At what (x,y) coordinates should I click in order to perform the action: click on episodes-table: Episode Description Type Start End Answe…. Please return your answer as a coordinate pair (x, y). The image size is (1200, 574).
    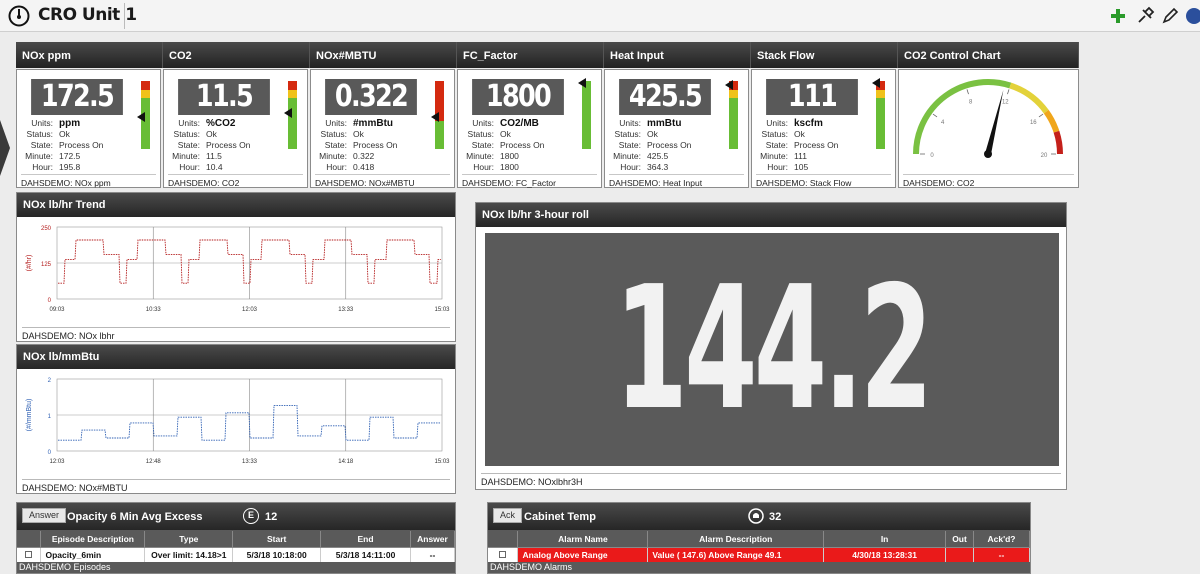
    Looking at the image, I should click on (236, 546).